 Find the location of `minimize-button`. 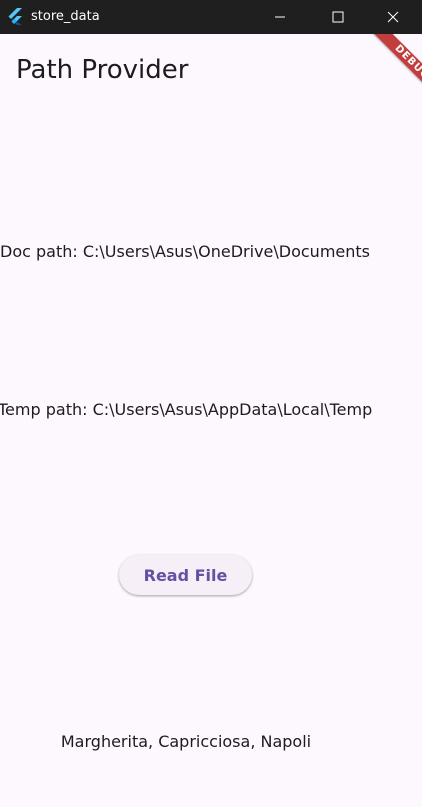

minimize-button is located at coordinates (280, 17).